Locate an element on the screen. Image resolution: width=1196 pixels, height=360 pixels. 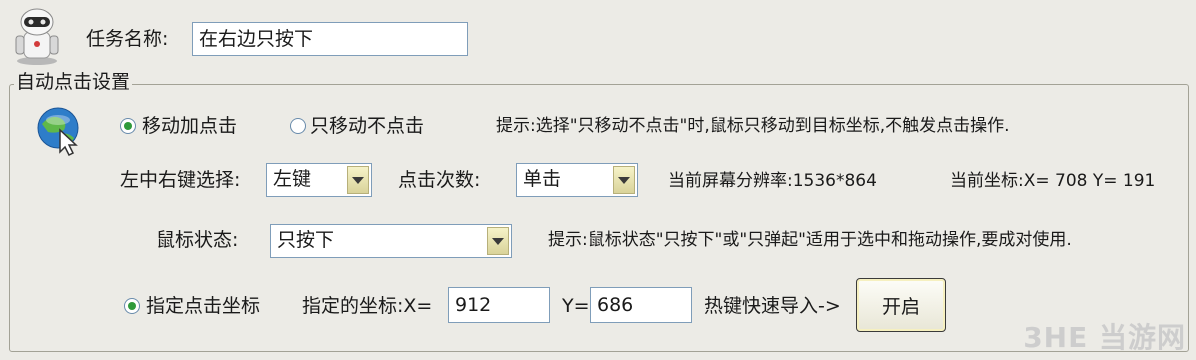
start-button: 开启 is located at coordinates (901, 305).